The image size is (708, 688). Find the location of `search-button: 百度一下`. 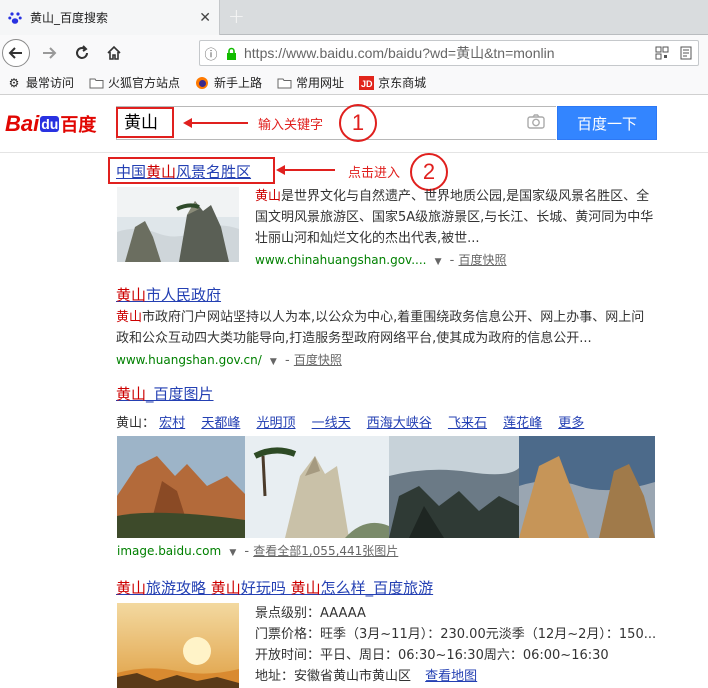

search-button: 百度一下 is located at coordinates (607, 123).